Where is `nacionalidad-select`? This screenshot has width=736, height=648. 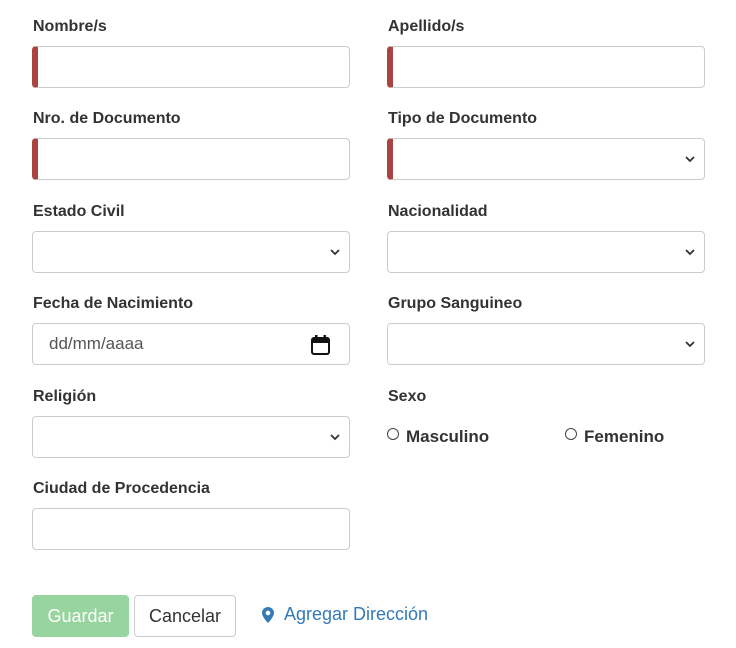
nacionalidad-select is located at coordinates (546, 252).